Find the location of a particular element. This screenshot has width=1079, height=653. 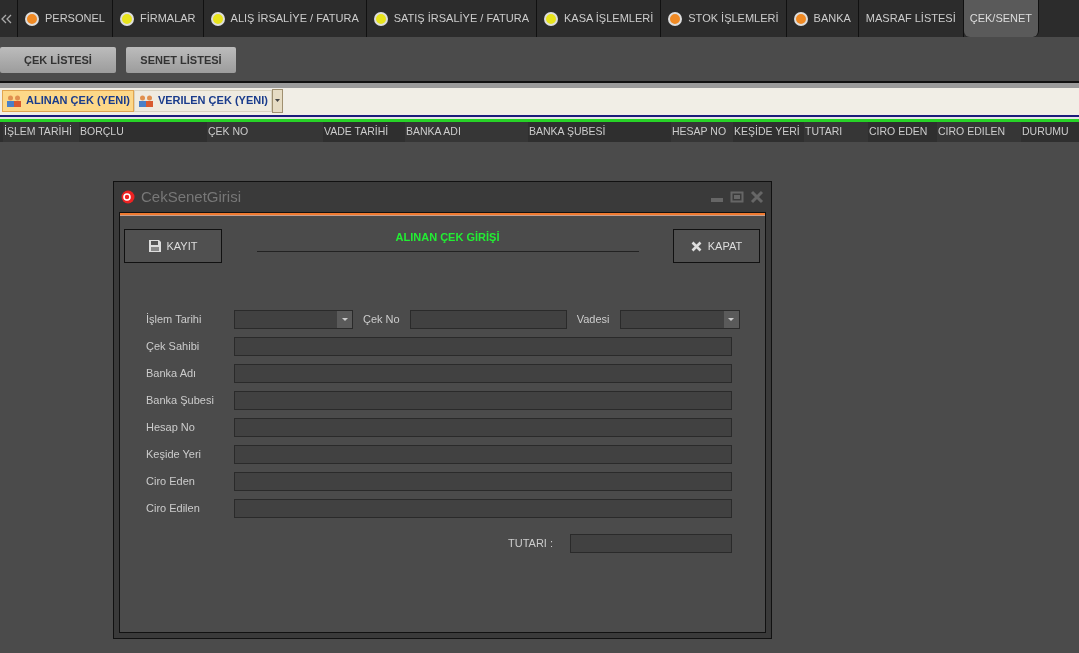

chevron-icon is located at coordinates (6, 18).